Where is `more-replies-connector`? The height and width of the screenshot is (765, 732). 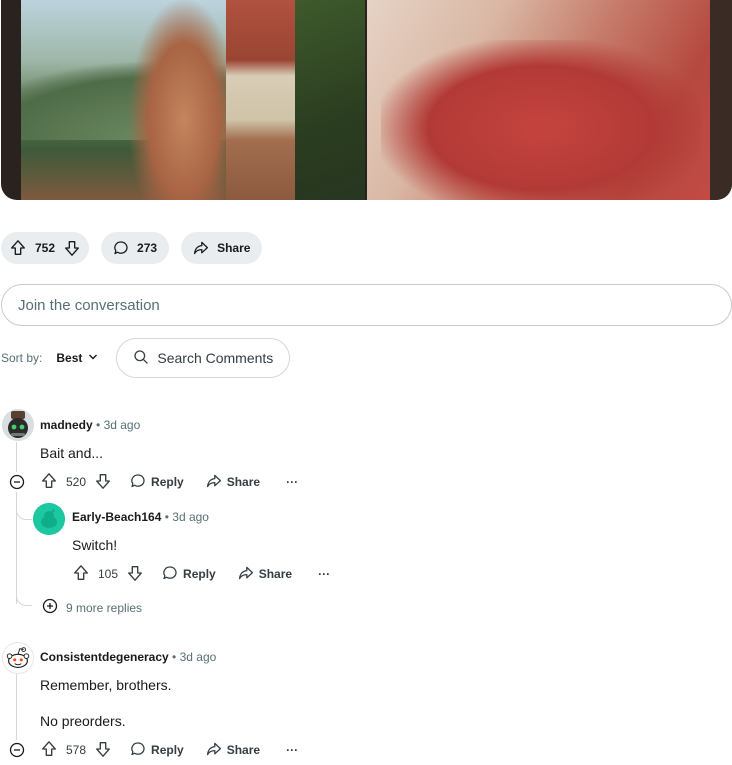 more-replies-connector is located at coordinates (24, 596).